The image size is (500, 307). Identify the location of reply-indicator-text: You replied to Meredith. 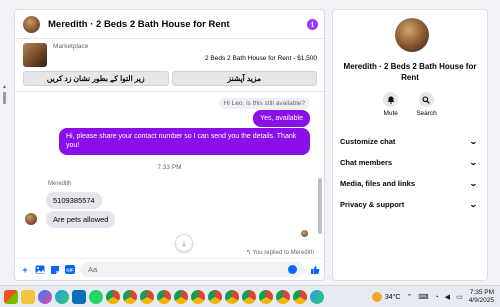
(283, 253).